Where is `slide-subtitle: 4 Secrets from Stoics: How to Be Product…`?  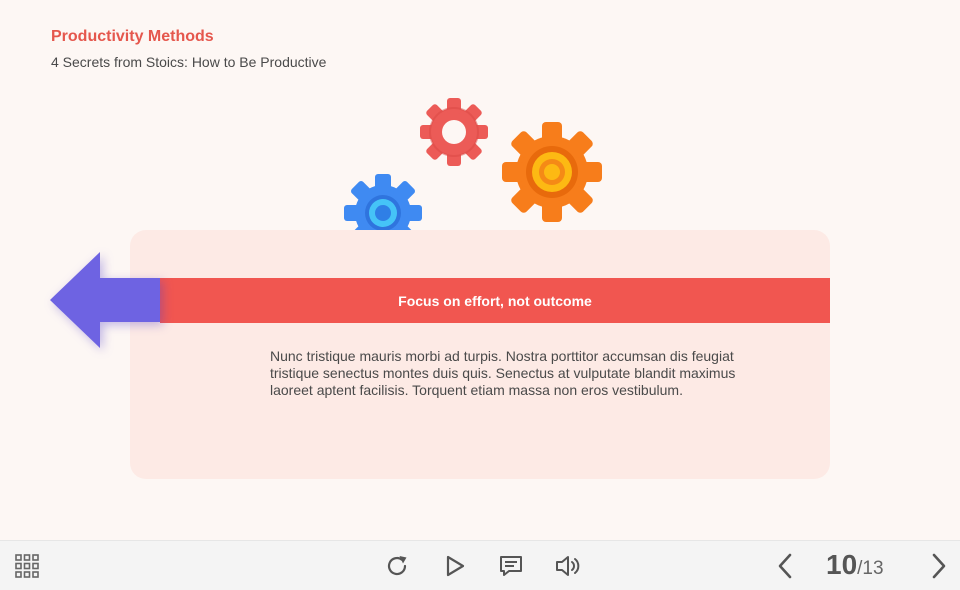 slide-subtitle: 4 Secrets from Stoics: How to Be Product… is located at coordinates (189, 62).